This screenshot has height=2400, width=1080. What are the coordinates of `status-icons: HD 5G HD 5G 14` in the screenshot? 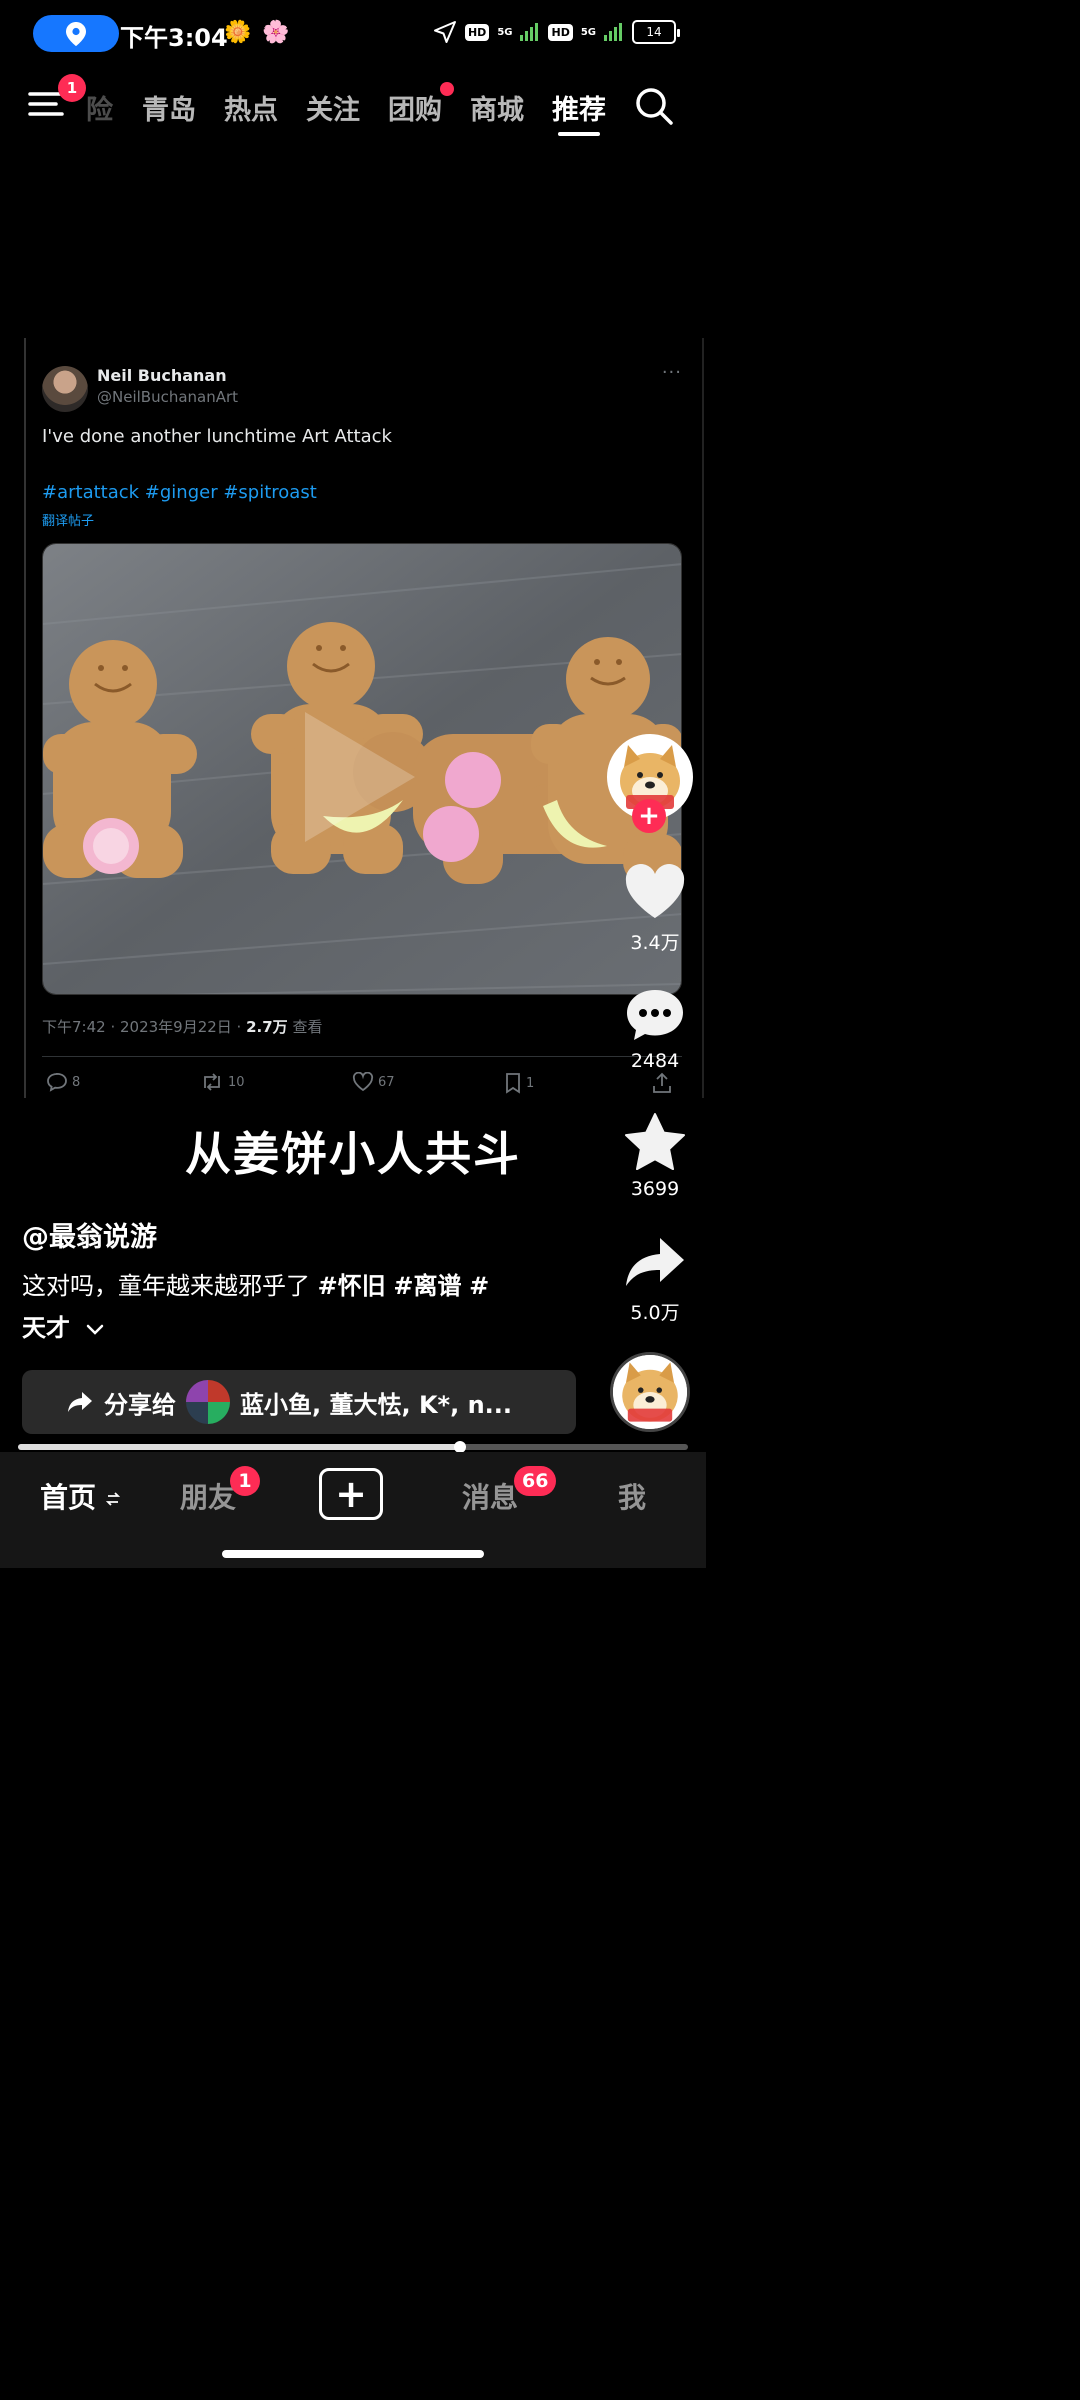 It's located at (556, 32).